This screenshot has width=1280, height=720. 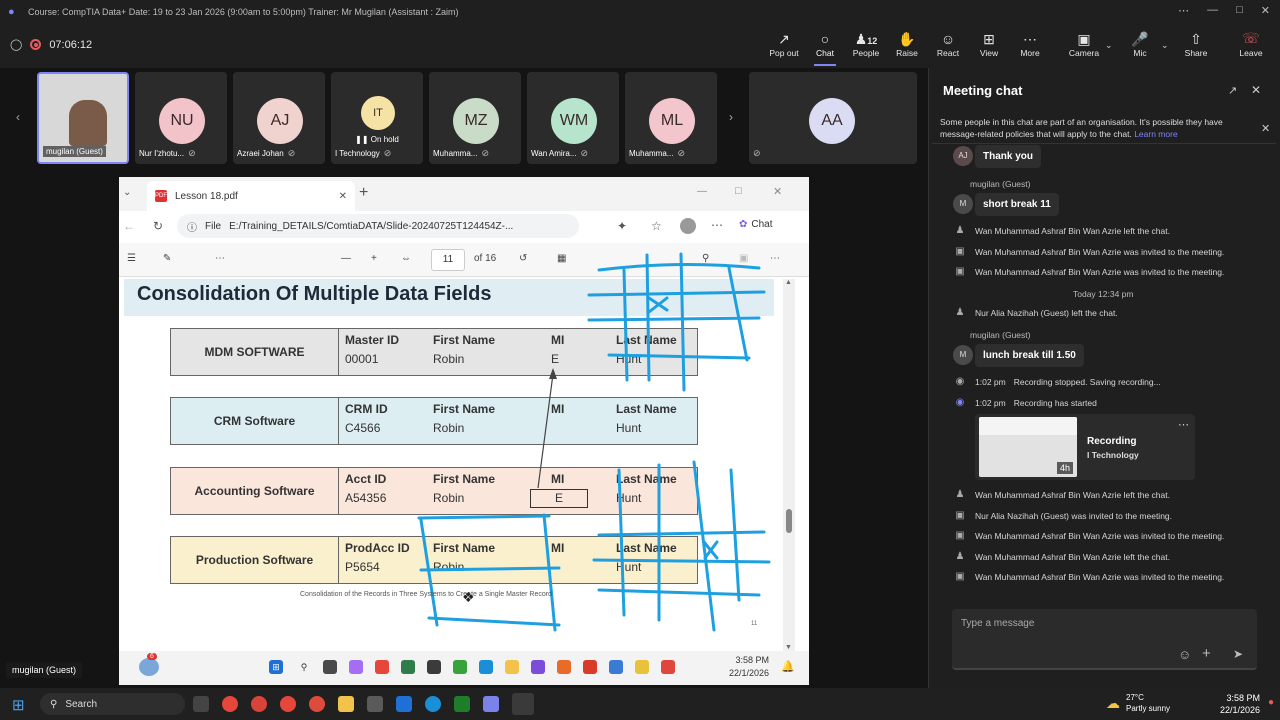 What do you see at coordinates (907, 44) in the screenshot?
I see `raise-hand-button: ✋ Raise` at bounding box center [907, 44].